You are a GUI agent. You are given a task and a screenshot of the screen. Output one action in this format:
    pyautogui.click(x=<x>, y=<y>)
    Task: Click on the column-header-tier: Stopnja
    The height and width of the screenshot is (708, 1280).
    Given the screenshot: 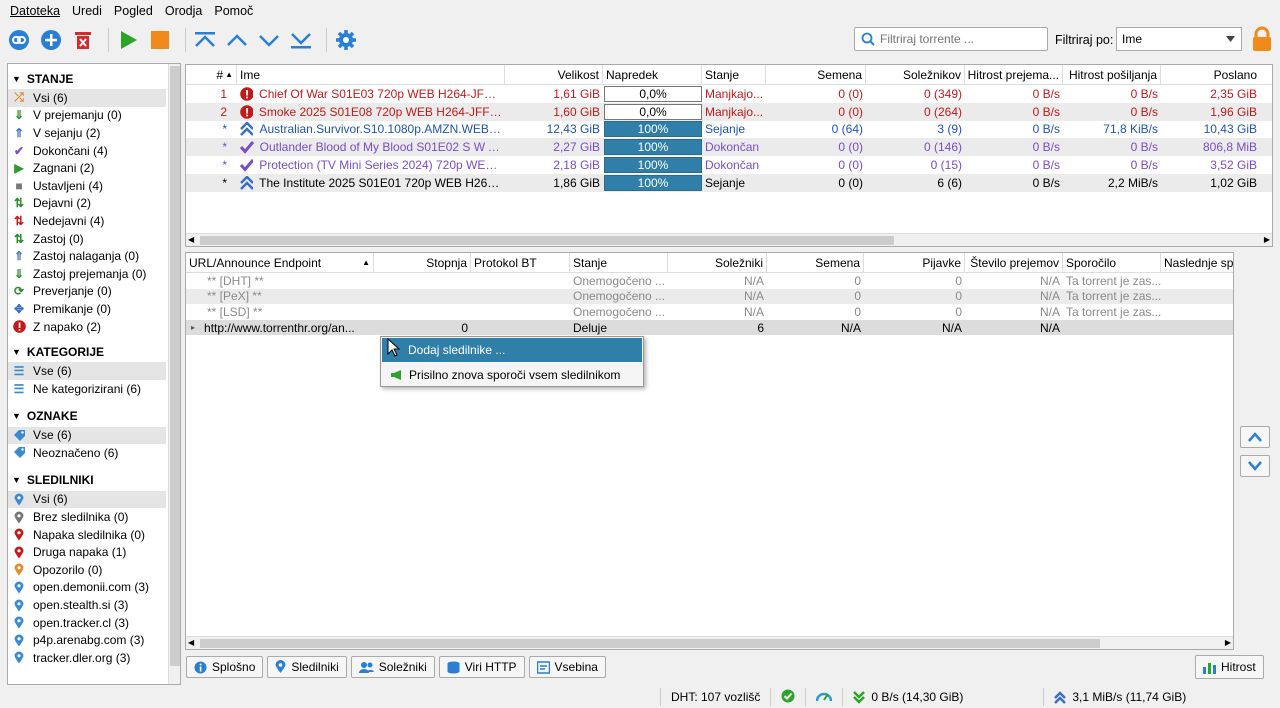 What is the action you would take?
    pyautogui.click(x=422, y=262)
    